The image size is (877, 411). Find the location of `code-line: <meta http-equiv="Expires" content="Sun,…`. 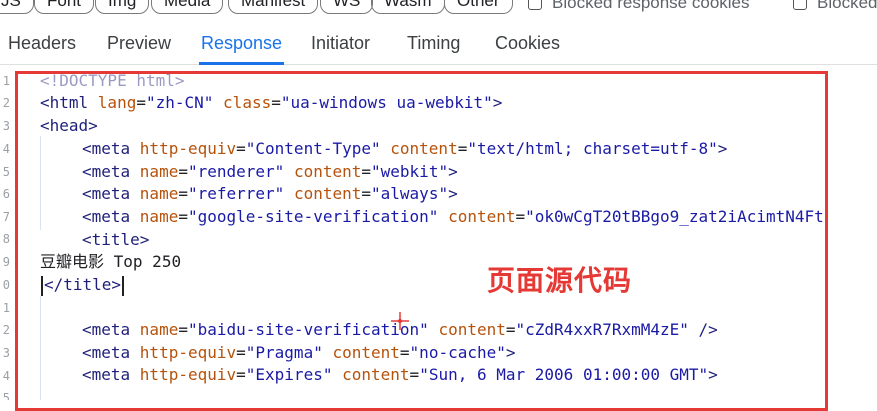

code-line: <meta http-equiv="Expires" content="Sun,… is located at coordinates (400, 375).